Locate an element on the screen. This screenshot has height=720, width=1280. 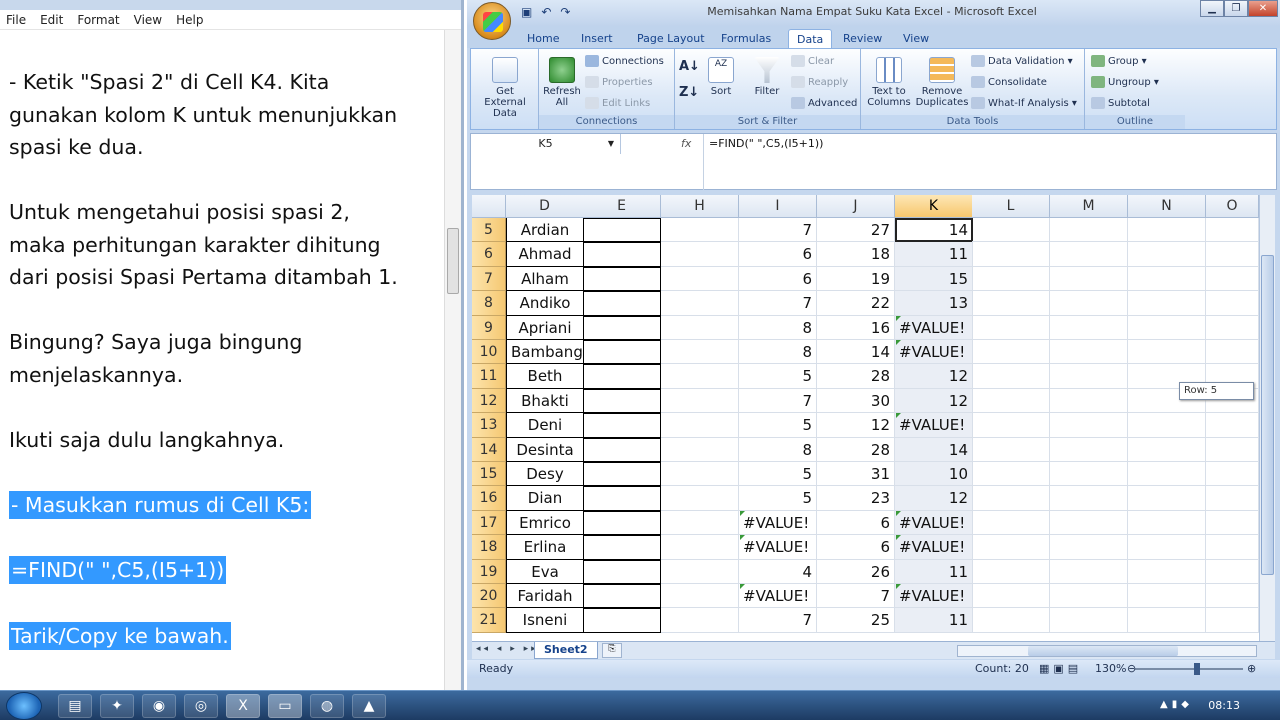
cell-o20 is located at coordinates (1232, 596).